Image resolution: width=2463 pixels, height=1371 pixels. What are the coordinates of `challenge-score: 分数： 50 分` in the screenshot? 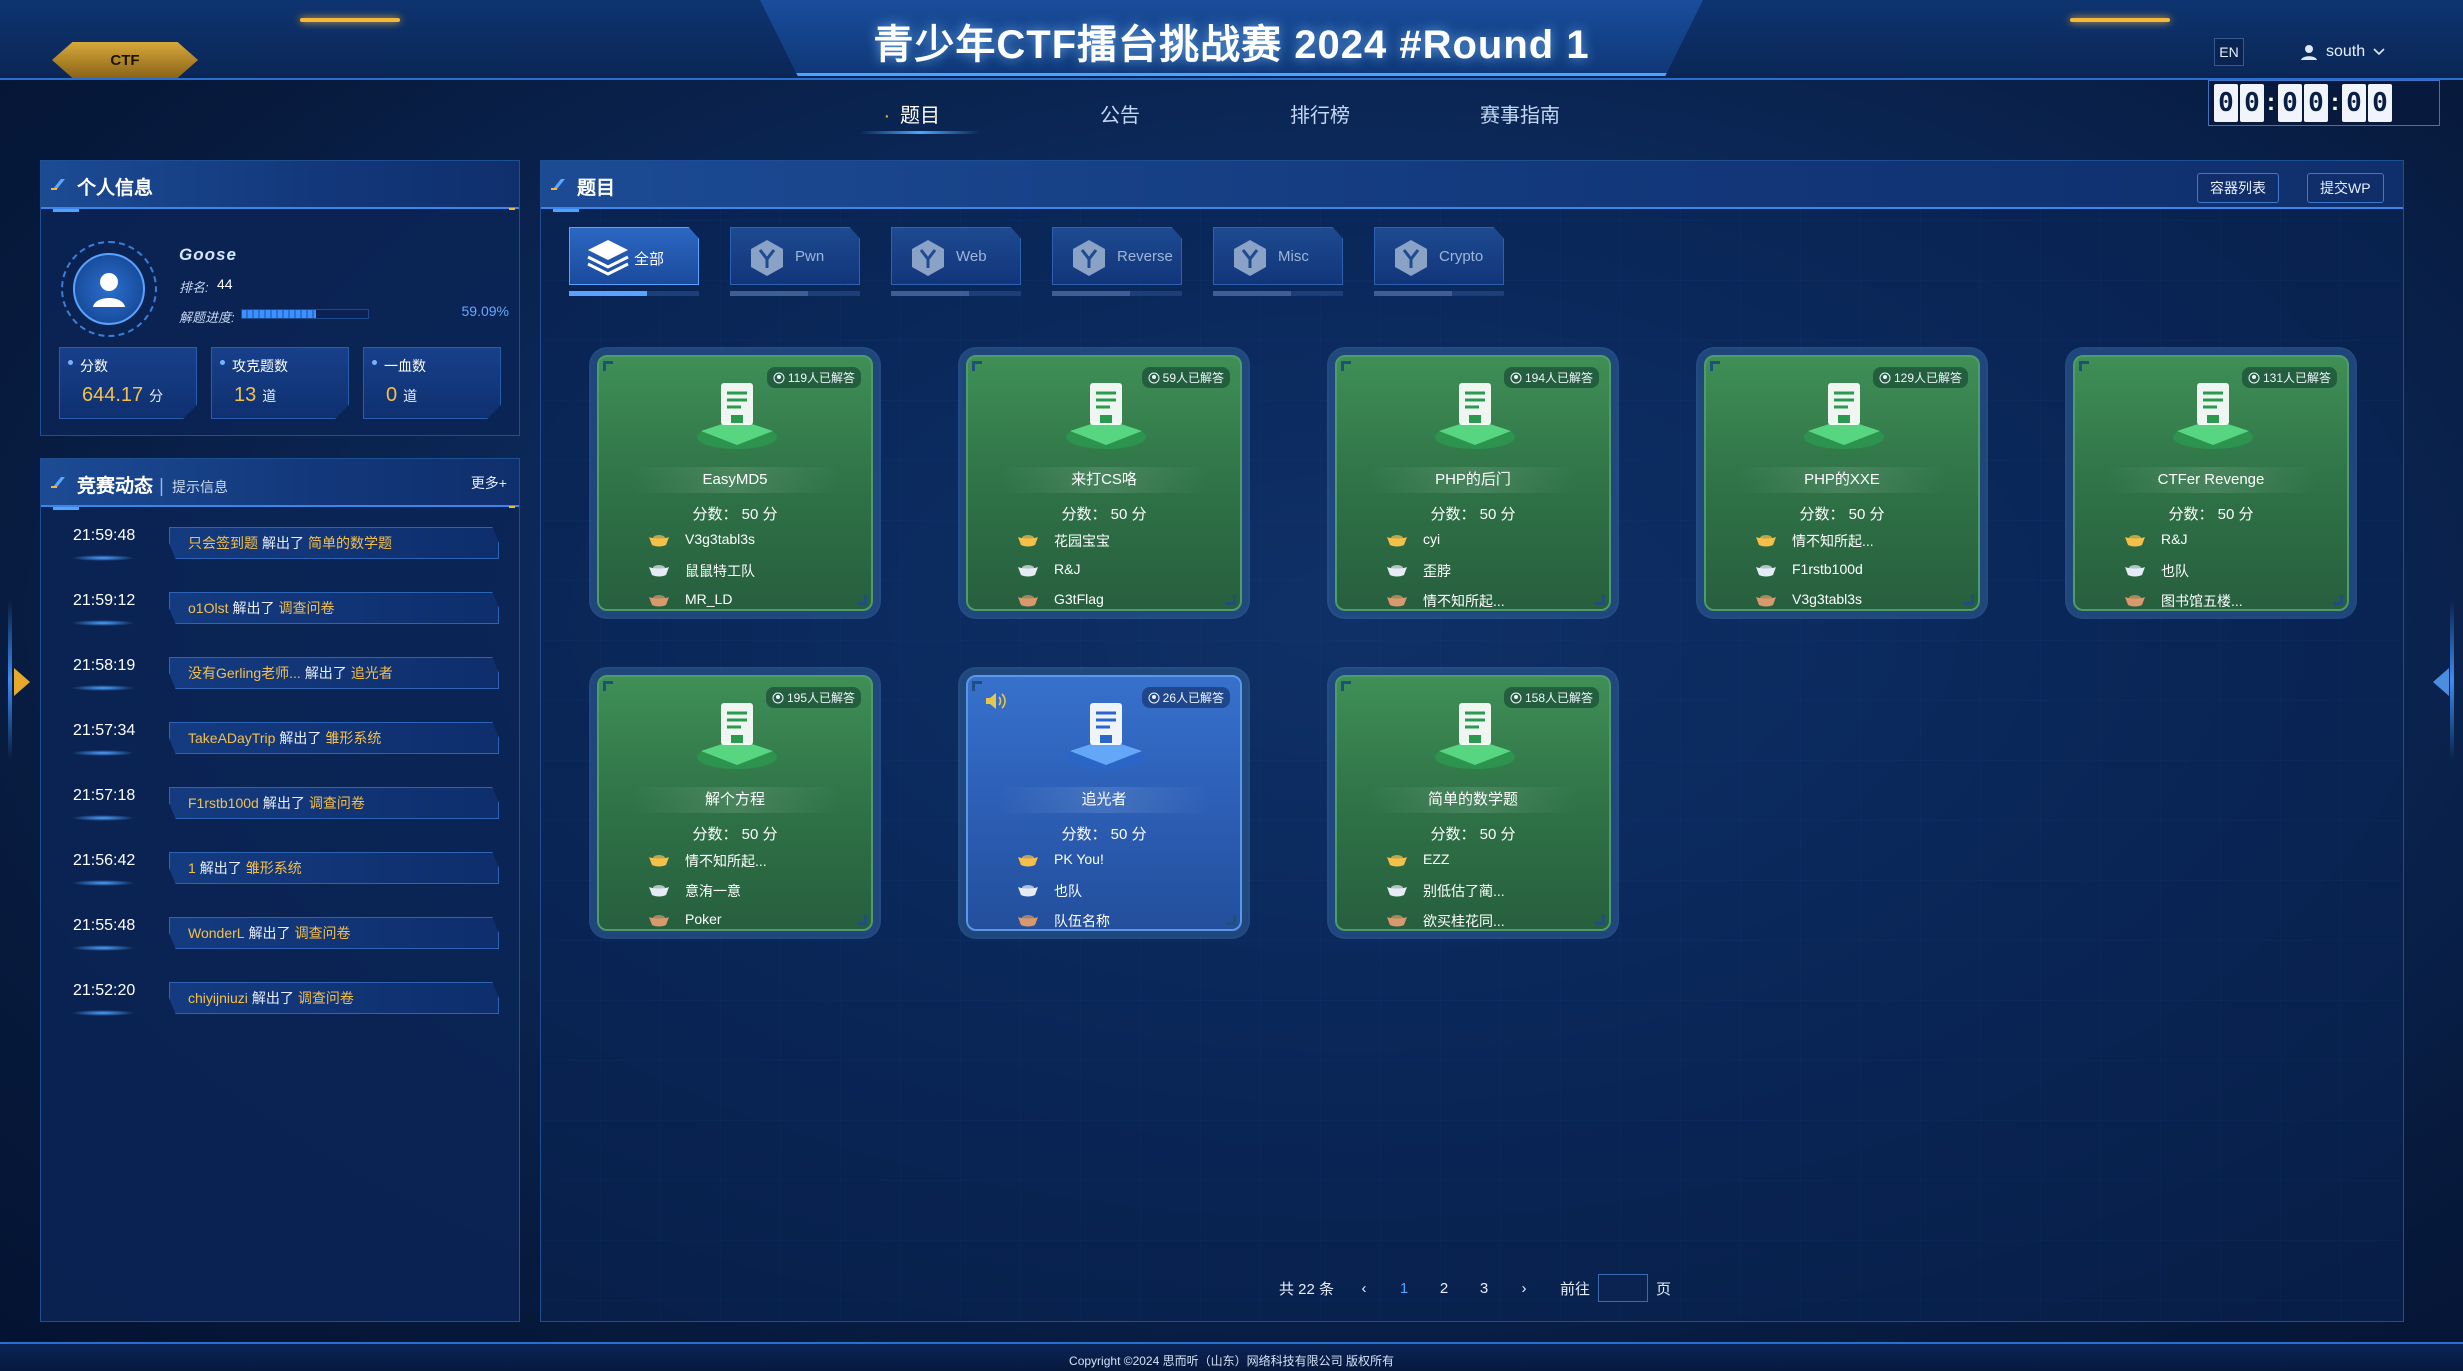 It's located at (1473, 834).